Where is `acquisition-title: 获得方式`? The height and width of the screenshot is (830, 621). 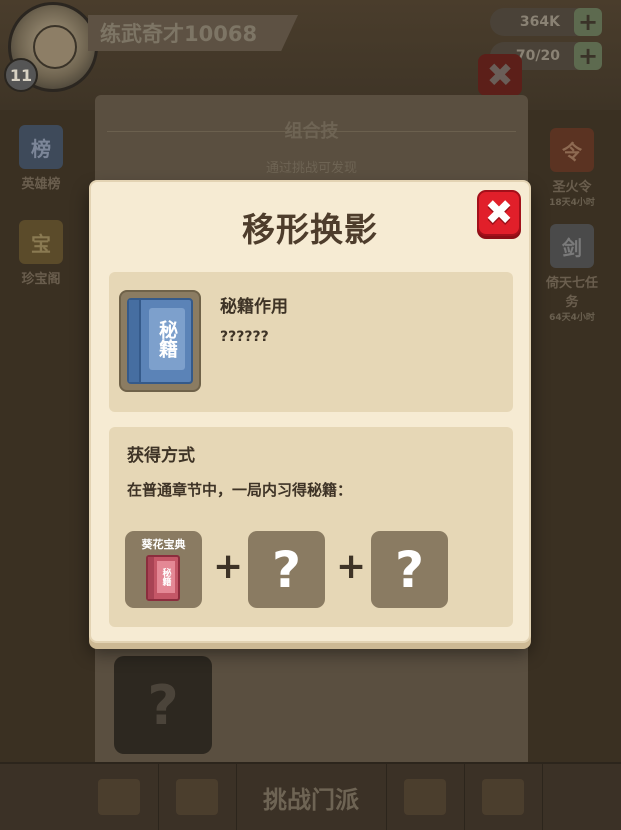
acquisition-title: 获得方式 is located at coordinates (161, 456).